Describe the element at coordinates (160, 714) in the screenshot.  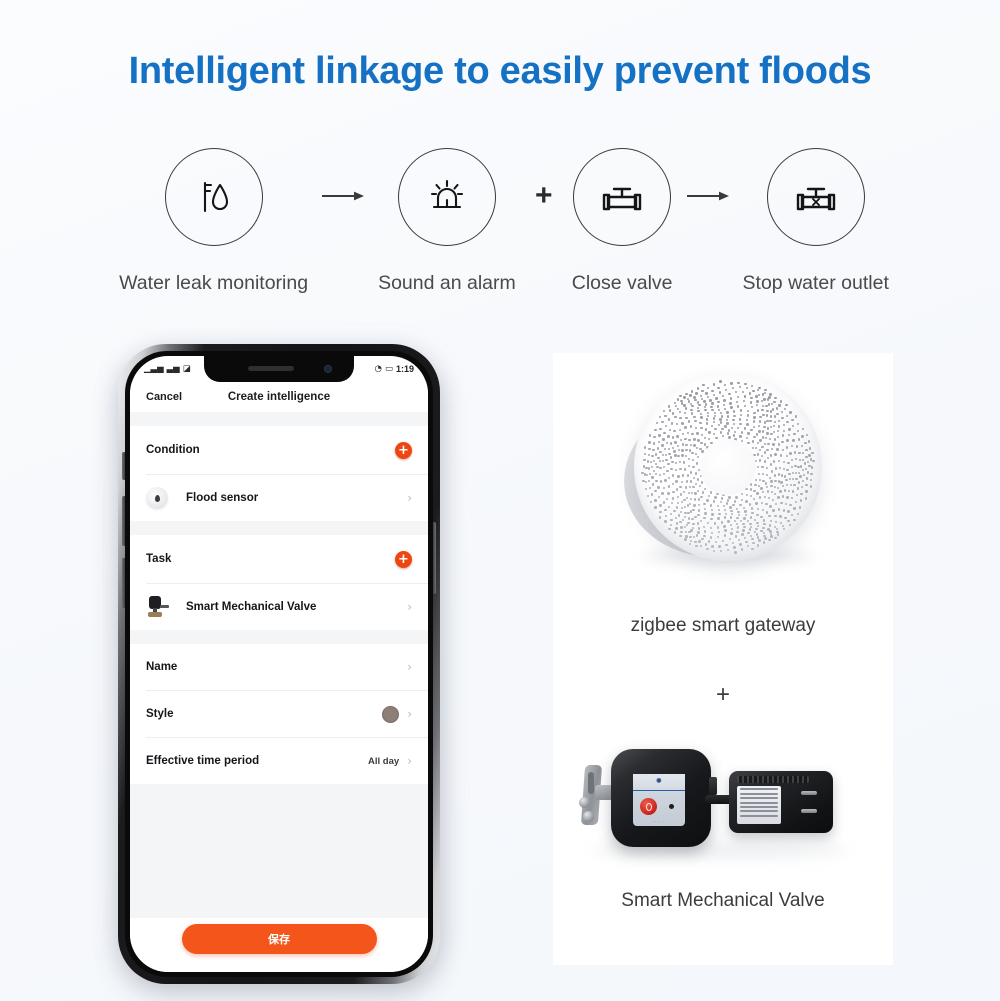
I see `setting-label: Style` at that location.